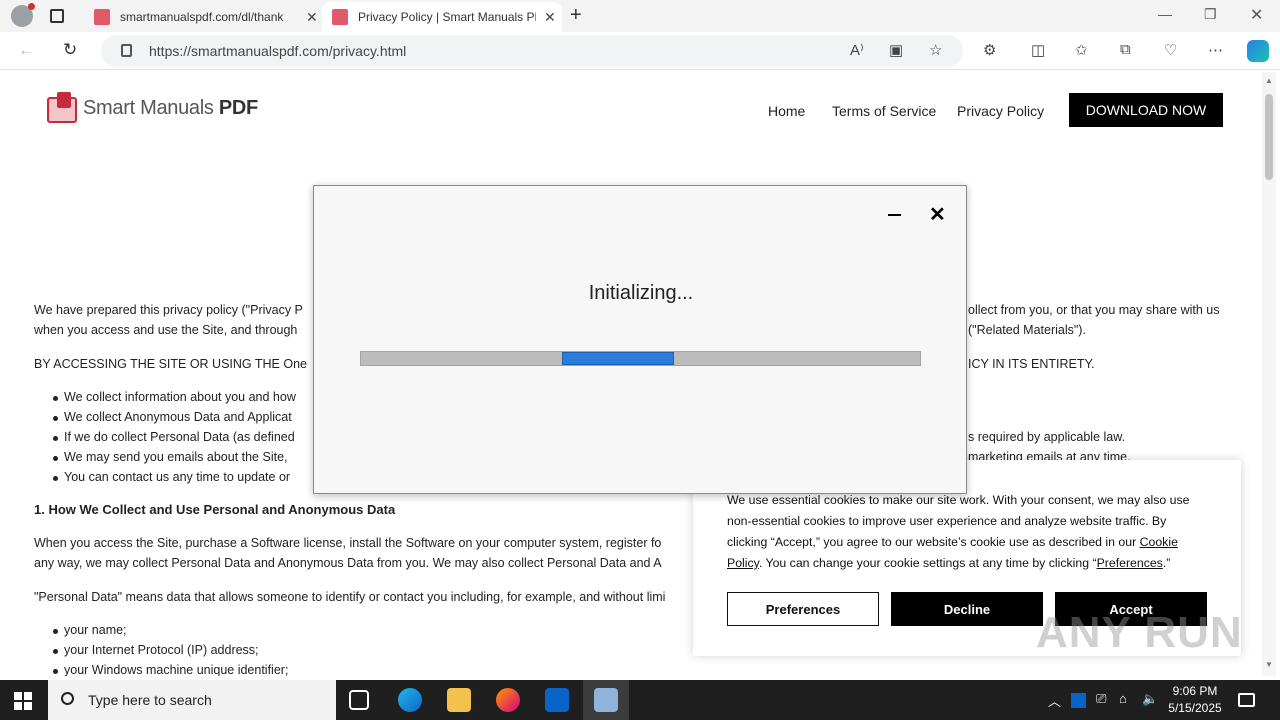  What do you see at coordinates (884, 111) in the screenshot?
I see `nav-terms-of-service: Terms of Service` at bounding box center [884, 111].